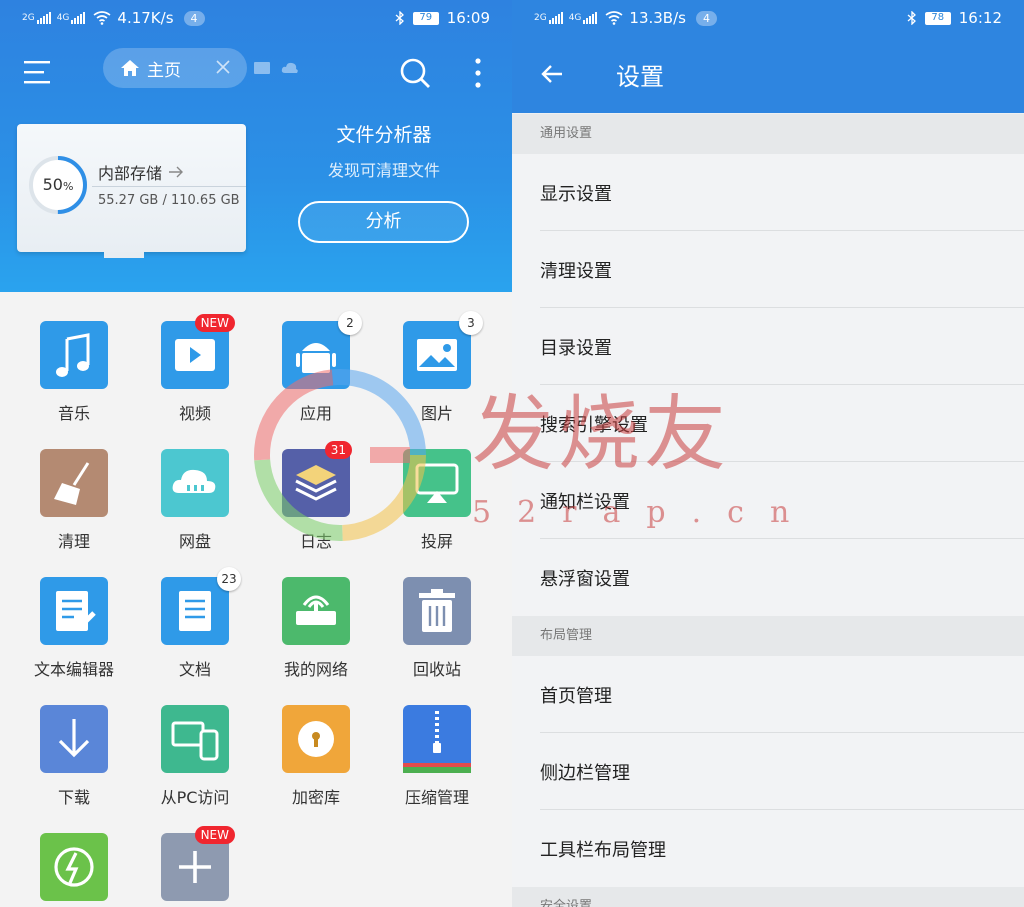  Describe the element at coordinates (74, 611) in the screenshot. I see `text-editor-icon` at that location.